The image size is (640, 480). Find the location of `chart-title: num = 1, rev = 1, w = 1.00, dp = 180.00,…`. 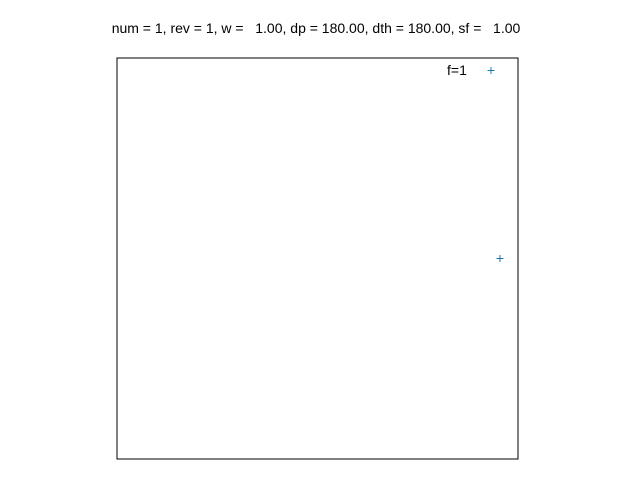

chart-title: num = 1, rev = 1, w = 1.00, dp = 180.00,… is located at coordinates (316, 28).